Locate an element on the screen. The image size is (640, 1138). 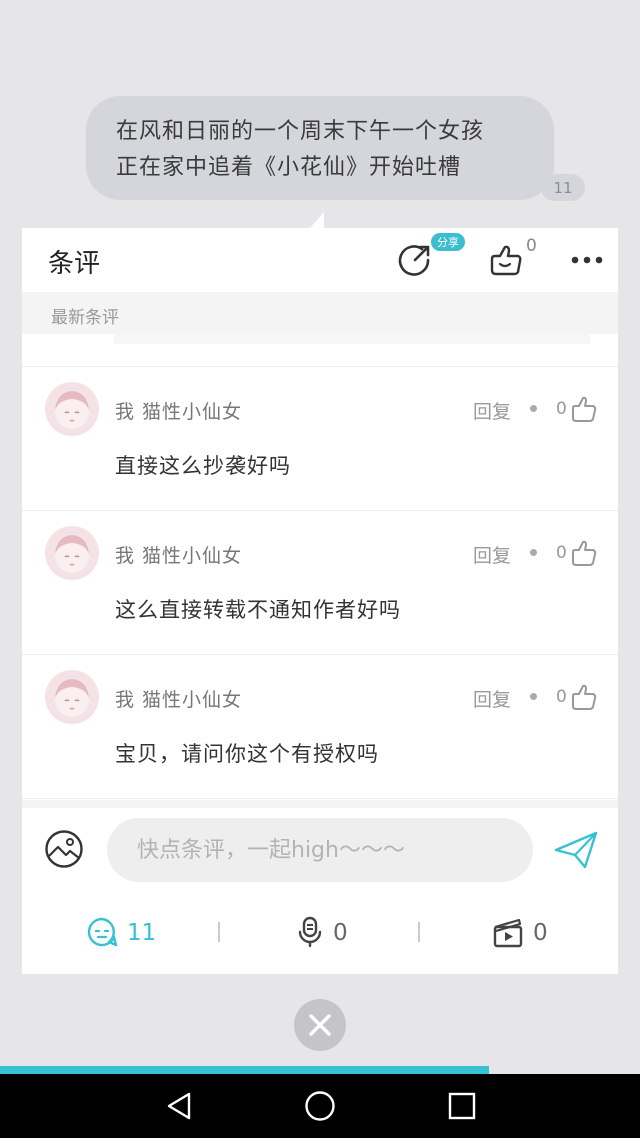
home-icon is located at coordinates (320, 1106).